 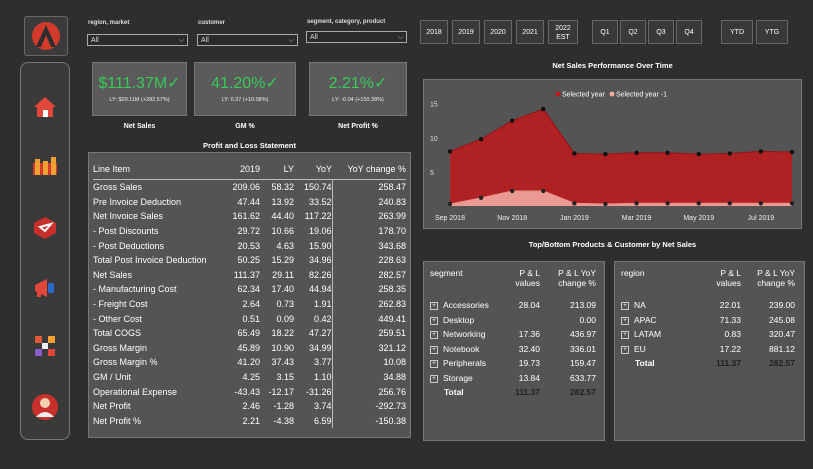 I want to click on segment-header-segment: segment, so click(x=465, y=282).